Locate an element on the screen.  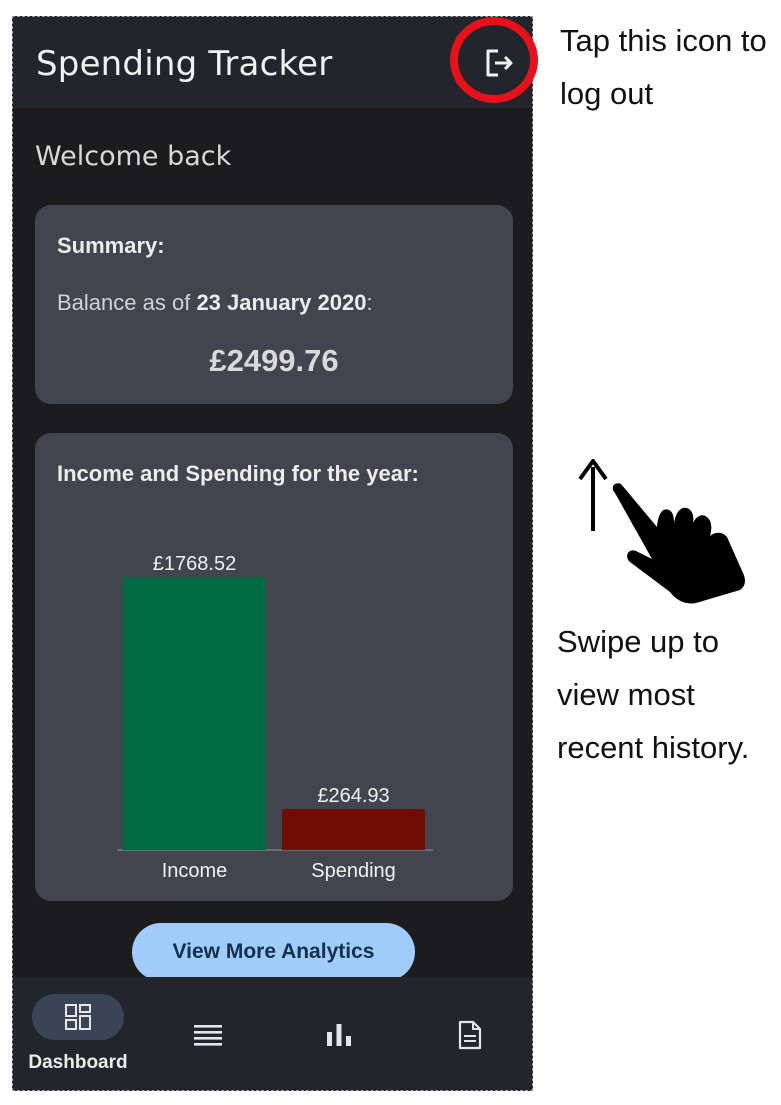
value-label-income: £1768.52 is located at coordinates (194, 564).